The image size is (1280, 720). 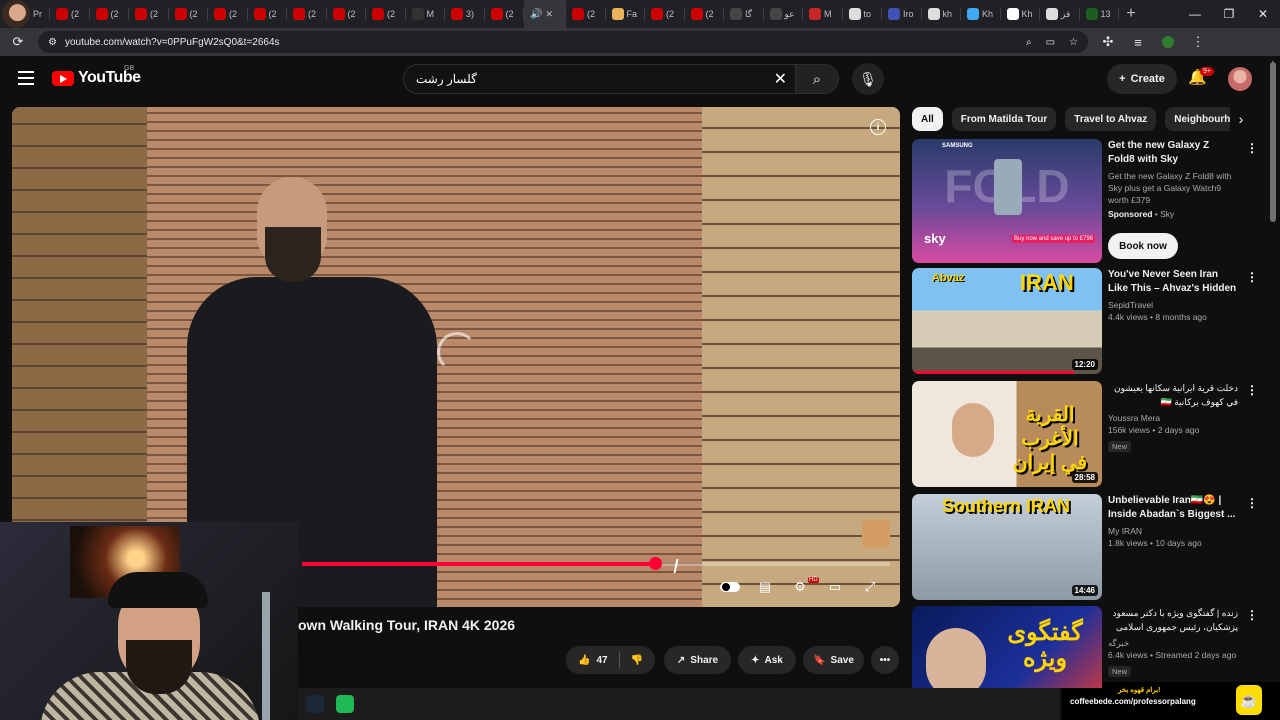 I want to click on voice-search-button: 🎙, so click(x=868, y=79).